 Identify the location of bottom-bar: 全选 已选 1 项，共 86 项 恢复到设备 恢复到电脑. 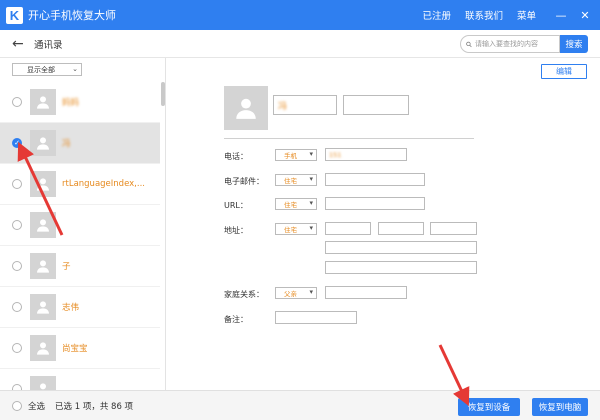
(300, 405).